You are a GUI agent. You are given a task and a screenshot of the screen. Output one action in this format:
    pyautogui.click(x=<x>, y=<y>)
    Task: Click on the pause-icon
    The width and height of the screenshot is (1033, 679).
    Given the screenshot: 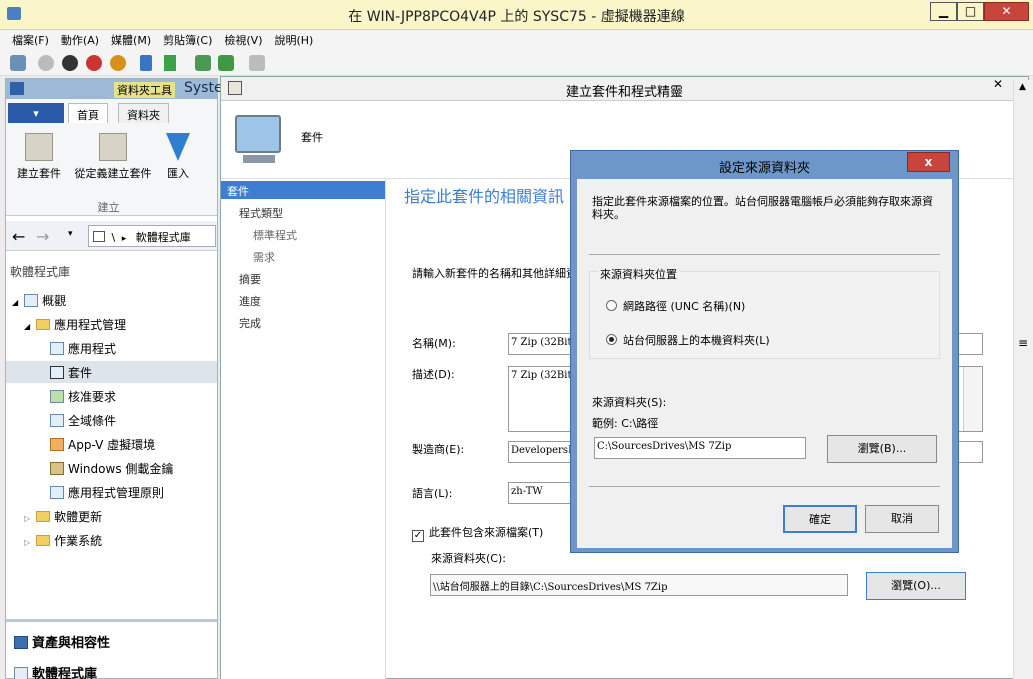 What is the action you would take?
    pyautogui.click(x=146, y=63)
    